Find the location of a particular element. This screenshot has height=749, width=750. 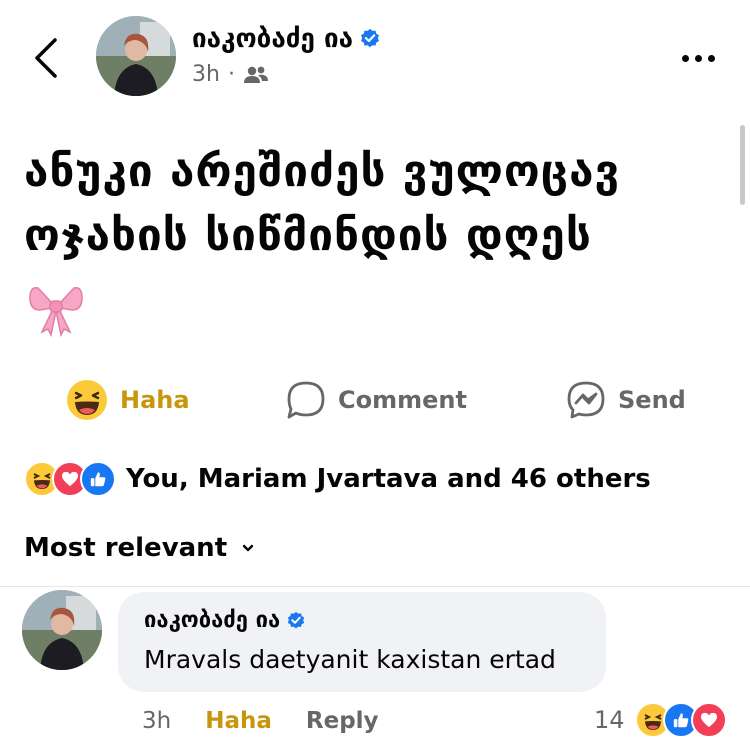

comment-button: Comment is located at coordinates (376, 400).